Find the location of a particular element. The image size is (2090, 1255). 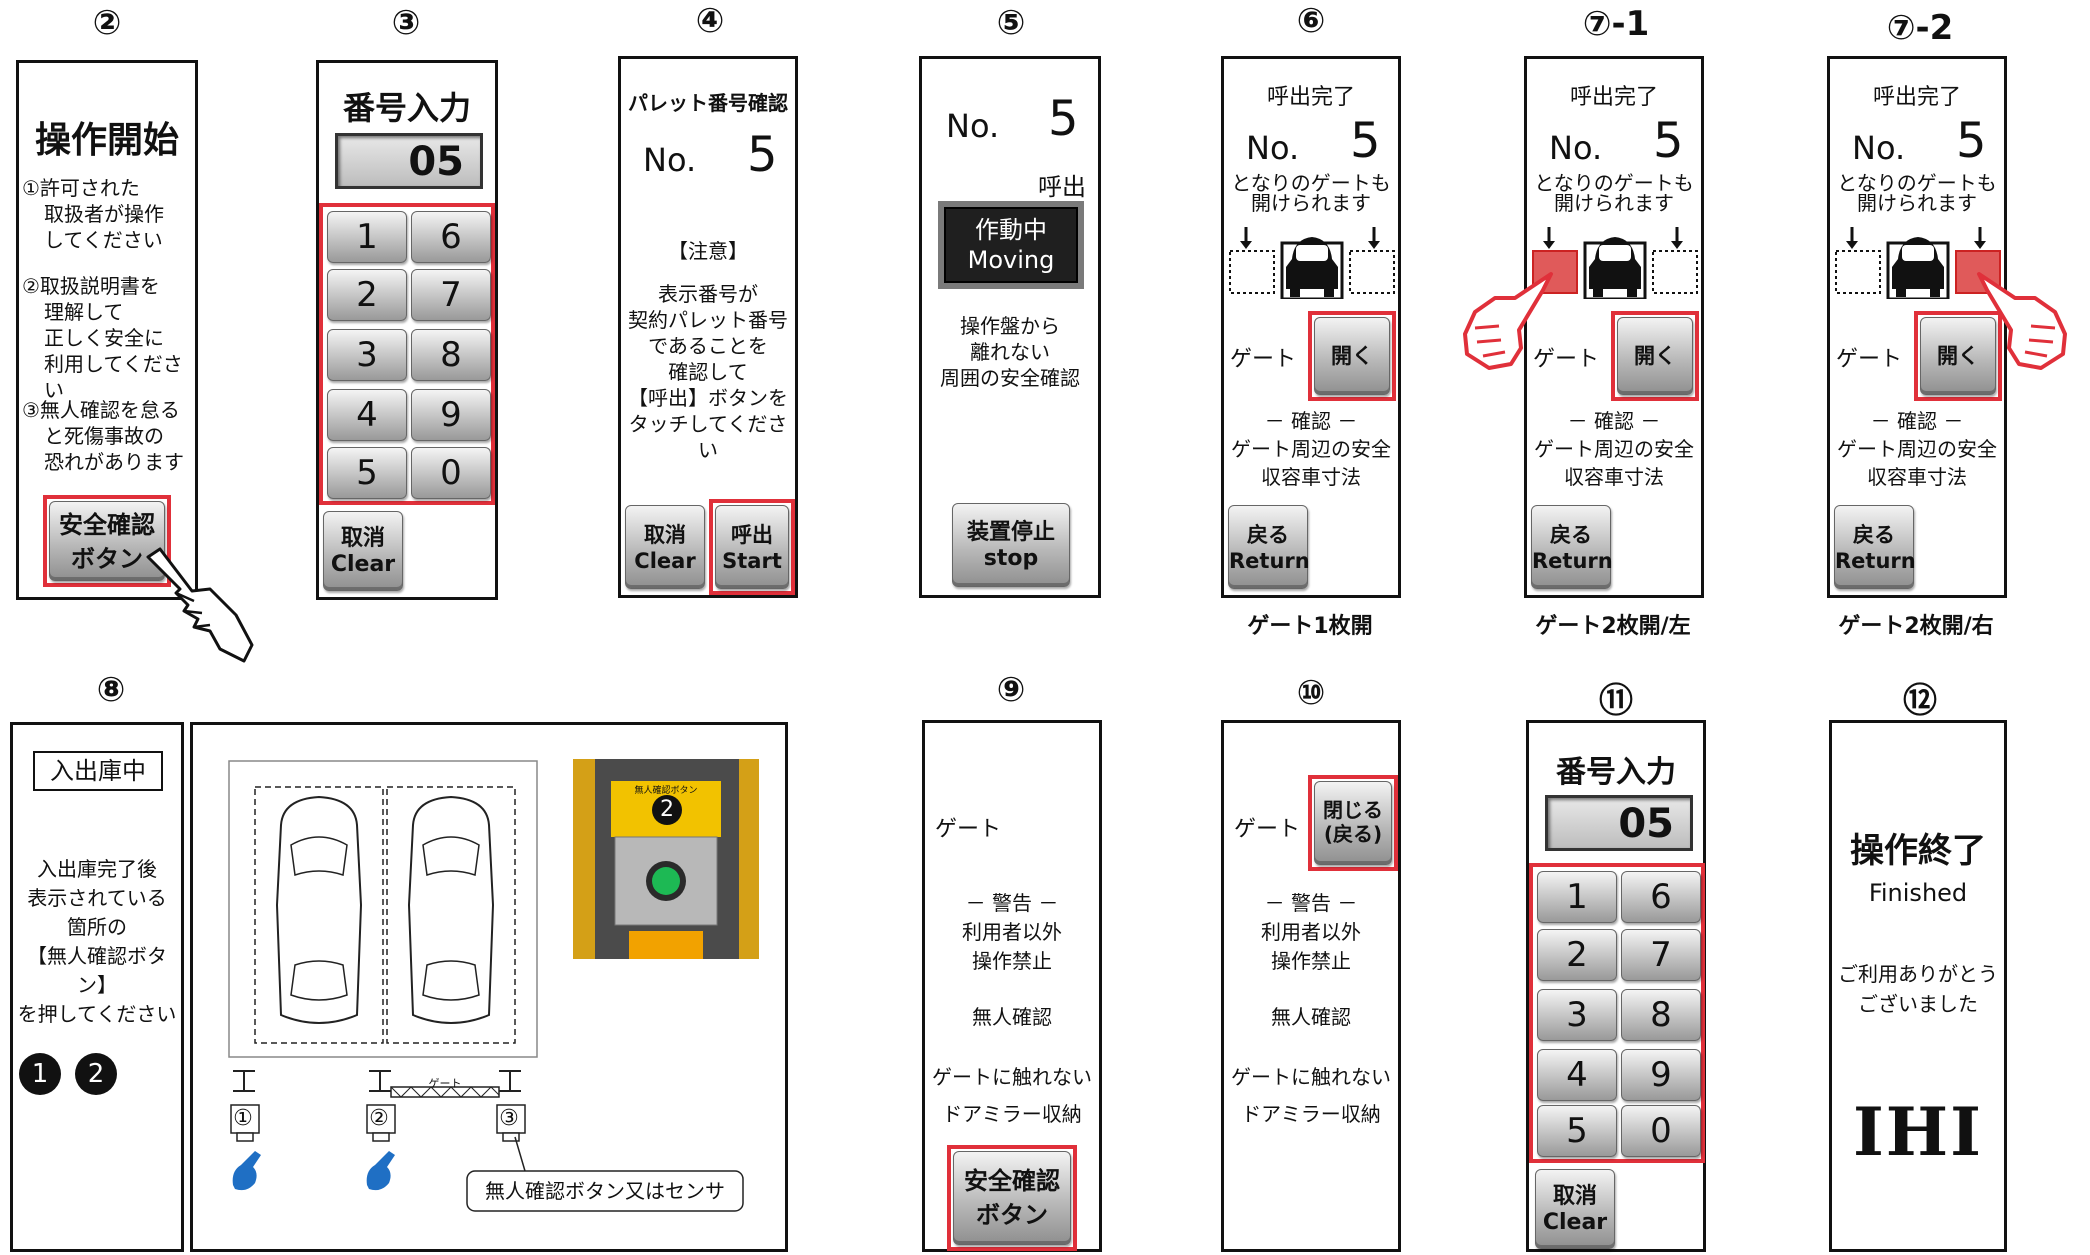

caption-gate-2-left: ゲート2枚開/左 is located at coordinates (1613, 626).